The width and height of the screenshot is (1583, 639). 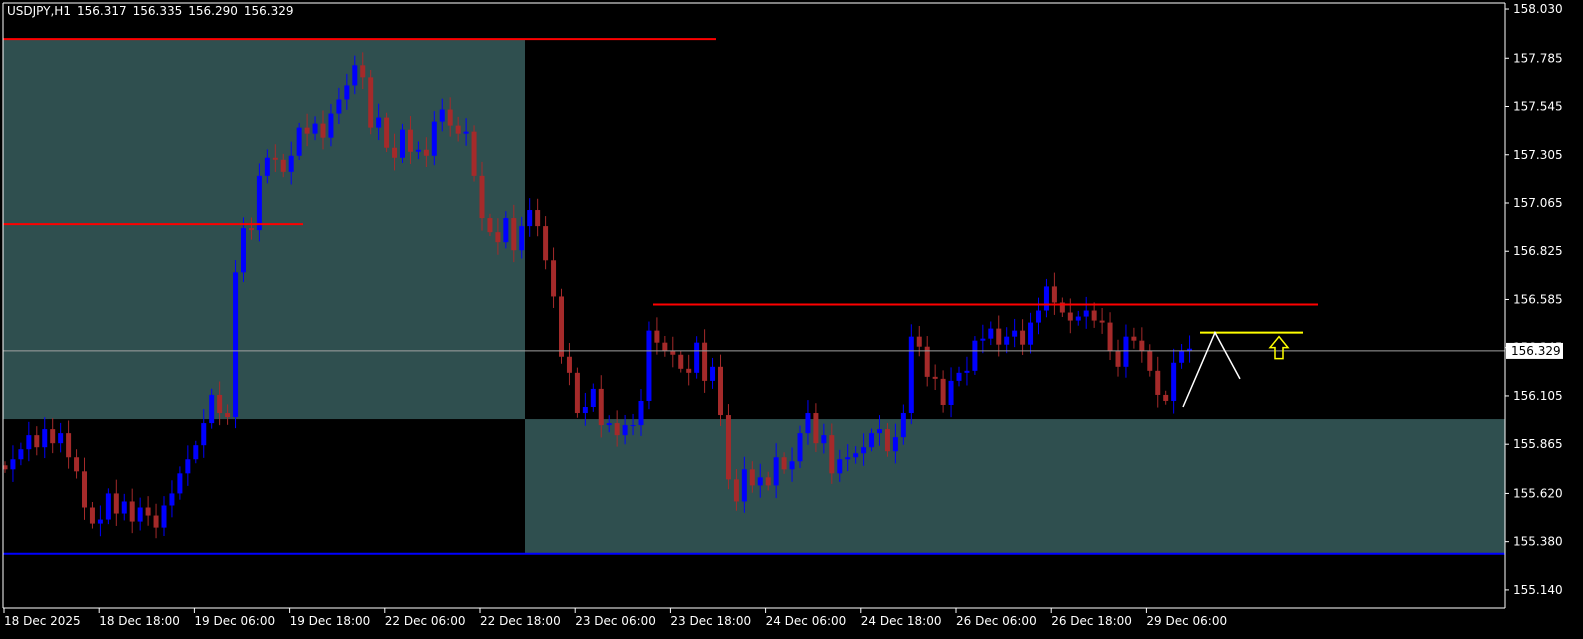 I want to click on x-tick-label: 24 Dec 06:00, so click(x=806, y=621).